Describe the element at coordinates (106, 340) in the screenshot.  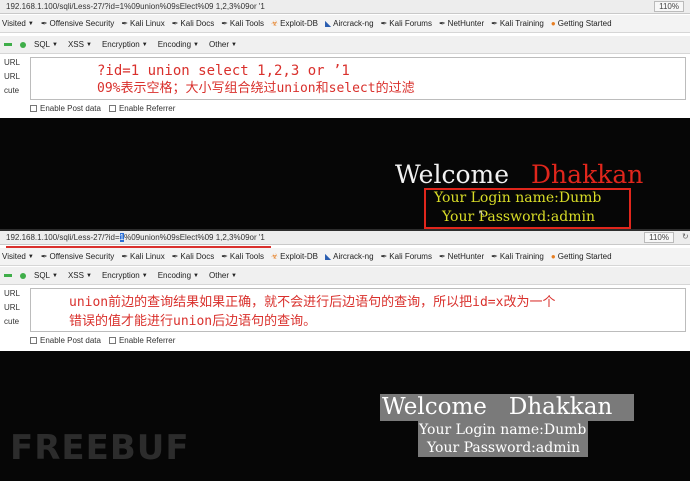
I see `hackbar-options: Enable Post data Enable Referrer` at that location.